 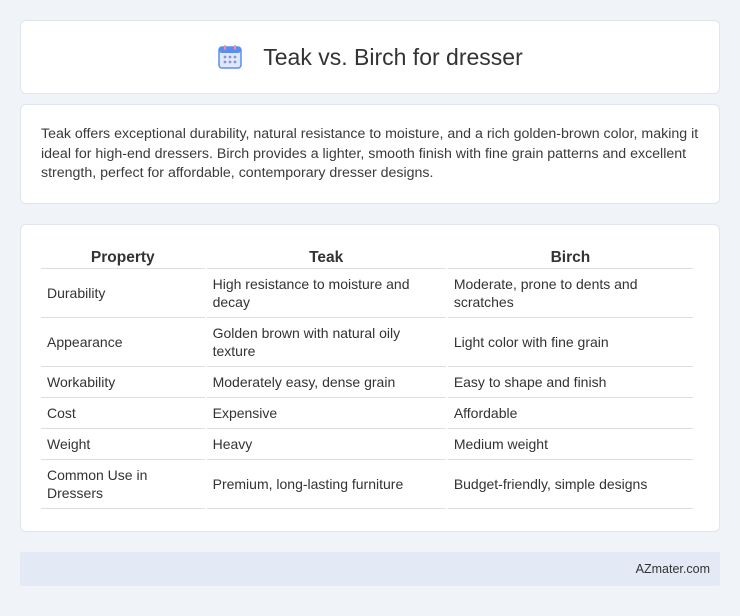 I want to click on cell-property: Cost, so click(x=123, y=413).